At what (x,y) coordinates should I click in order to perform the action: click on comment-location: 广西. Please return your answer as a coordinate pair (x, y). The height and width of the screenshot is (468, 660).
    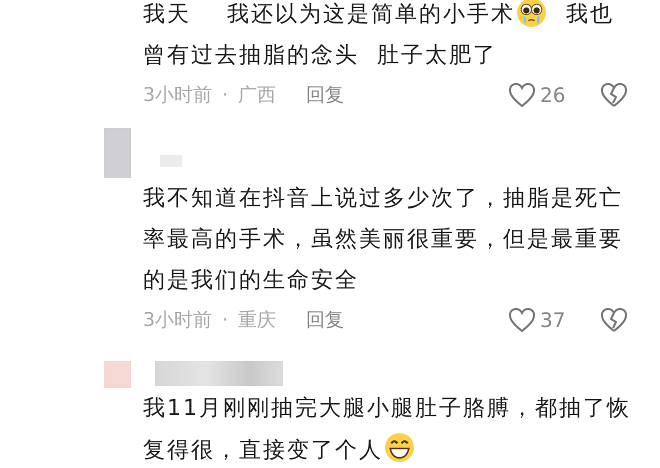
    Looking at the image, I should click on (257, 95).